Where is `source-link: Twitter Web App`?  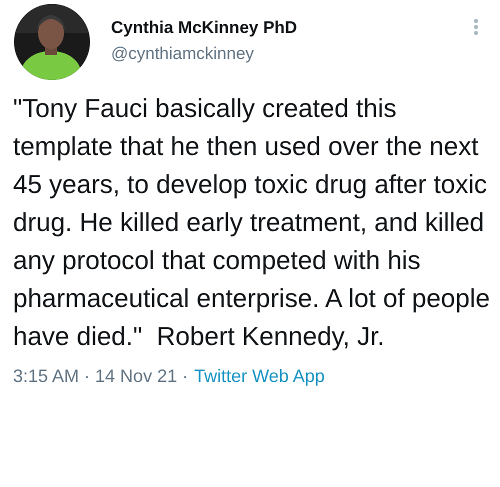 source-link: Twitter Web App is located at coordinates (259, 376).